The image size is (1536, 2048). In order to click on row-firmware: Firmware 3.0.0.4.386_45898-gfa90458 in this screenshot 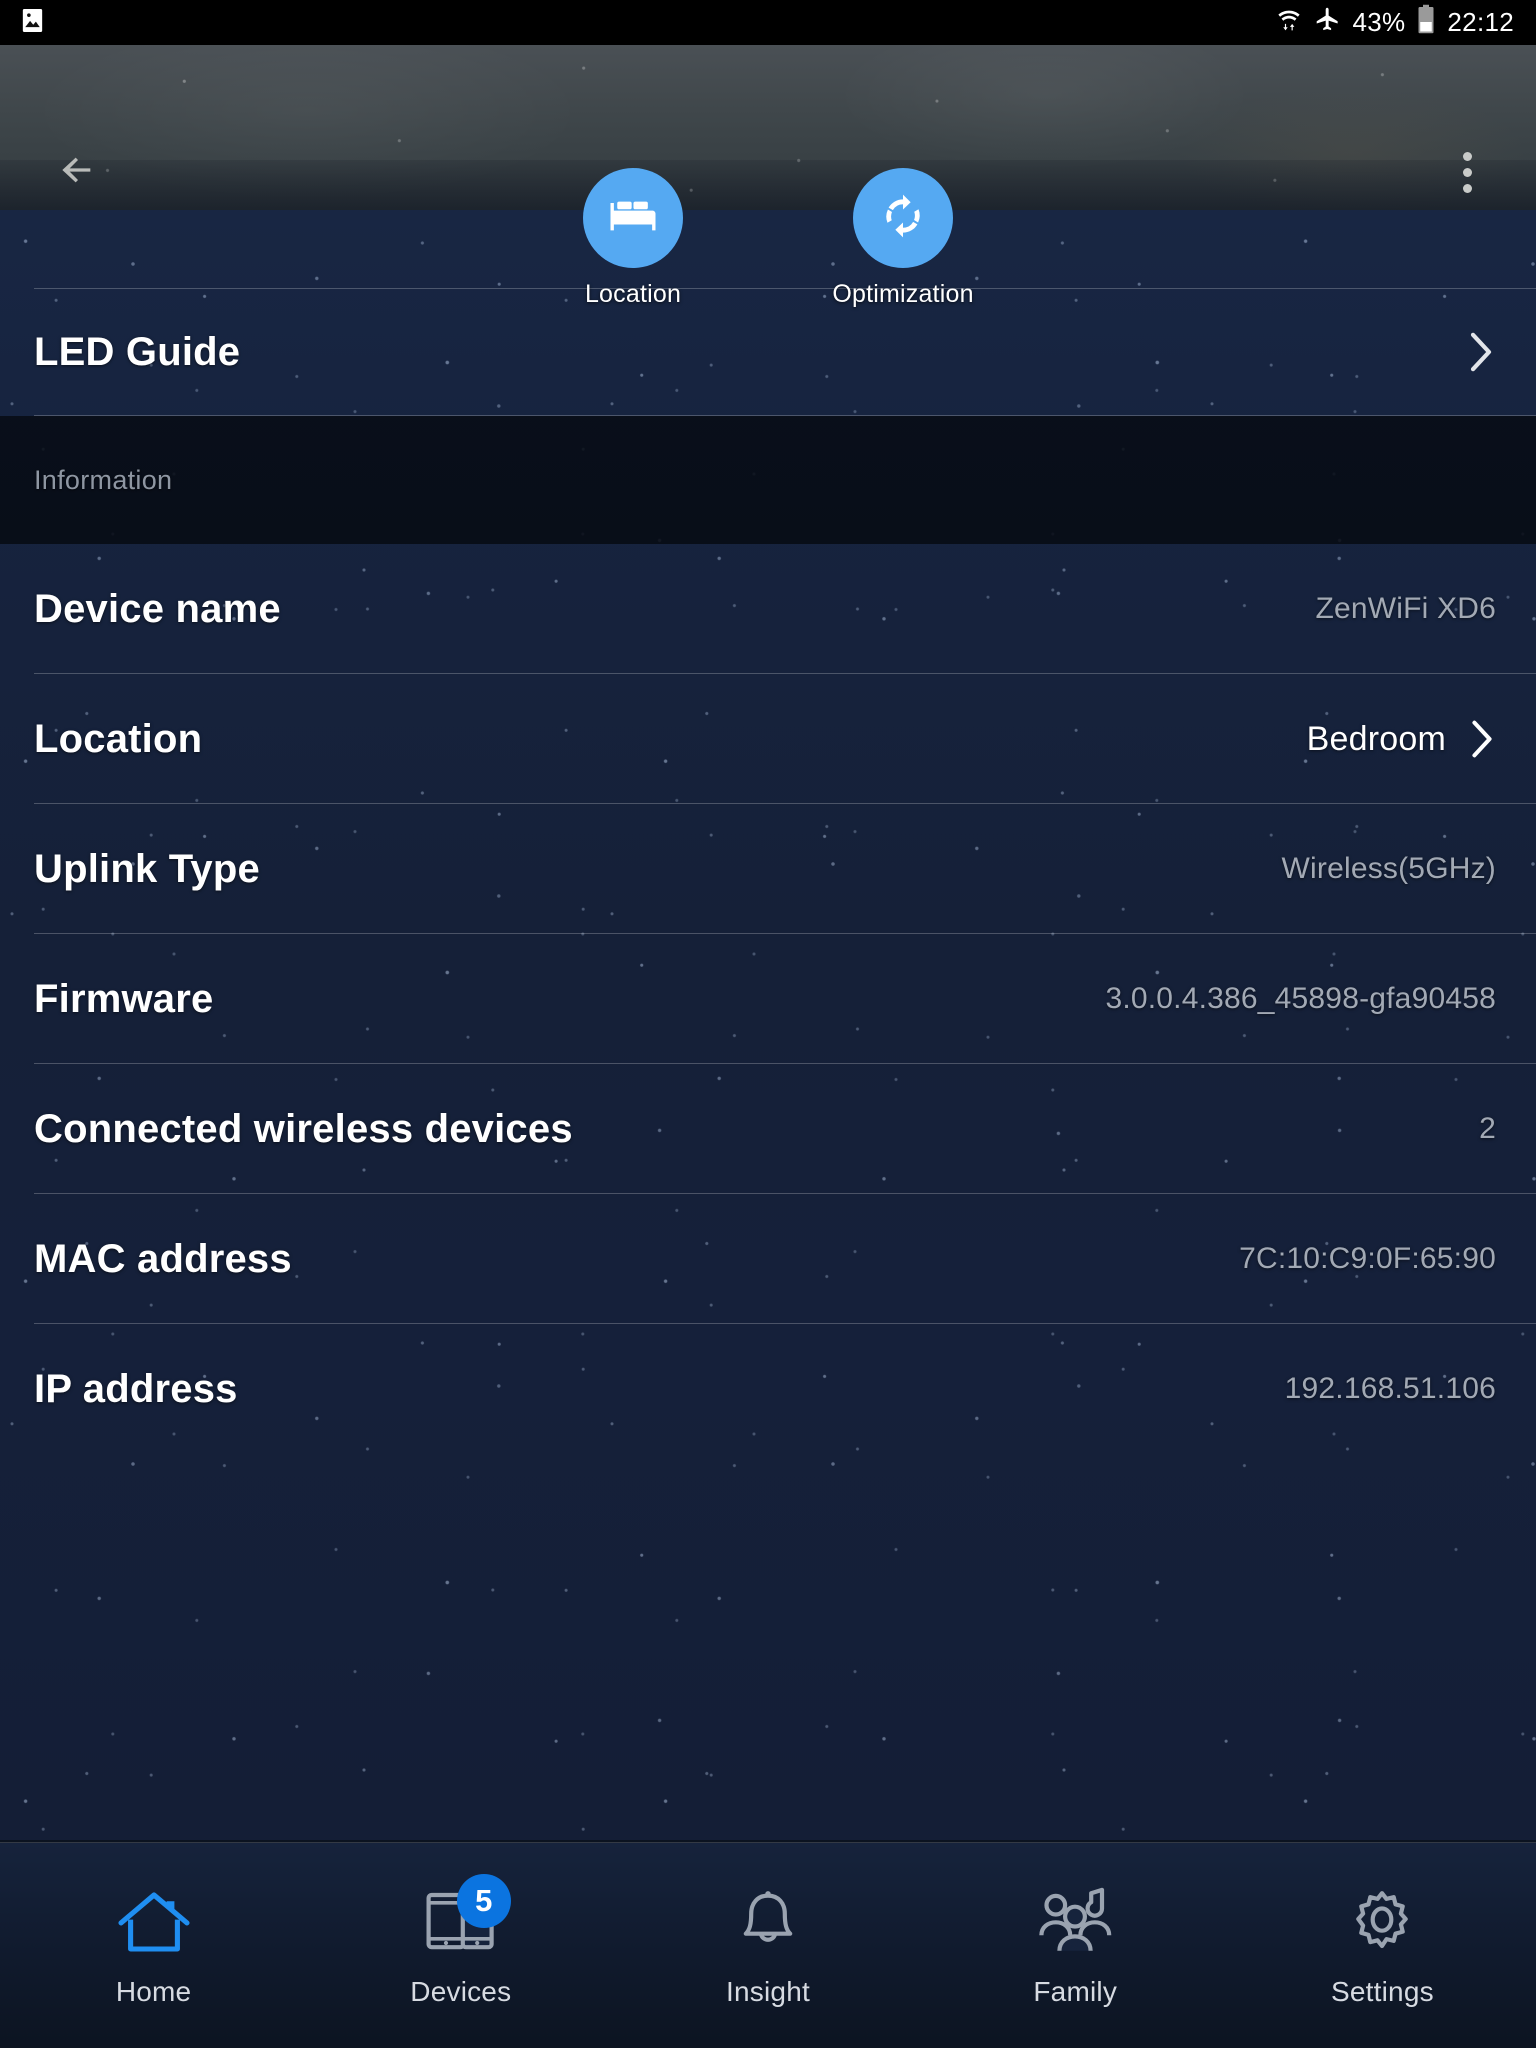, I will do `click(768, 999)`.